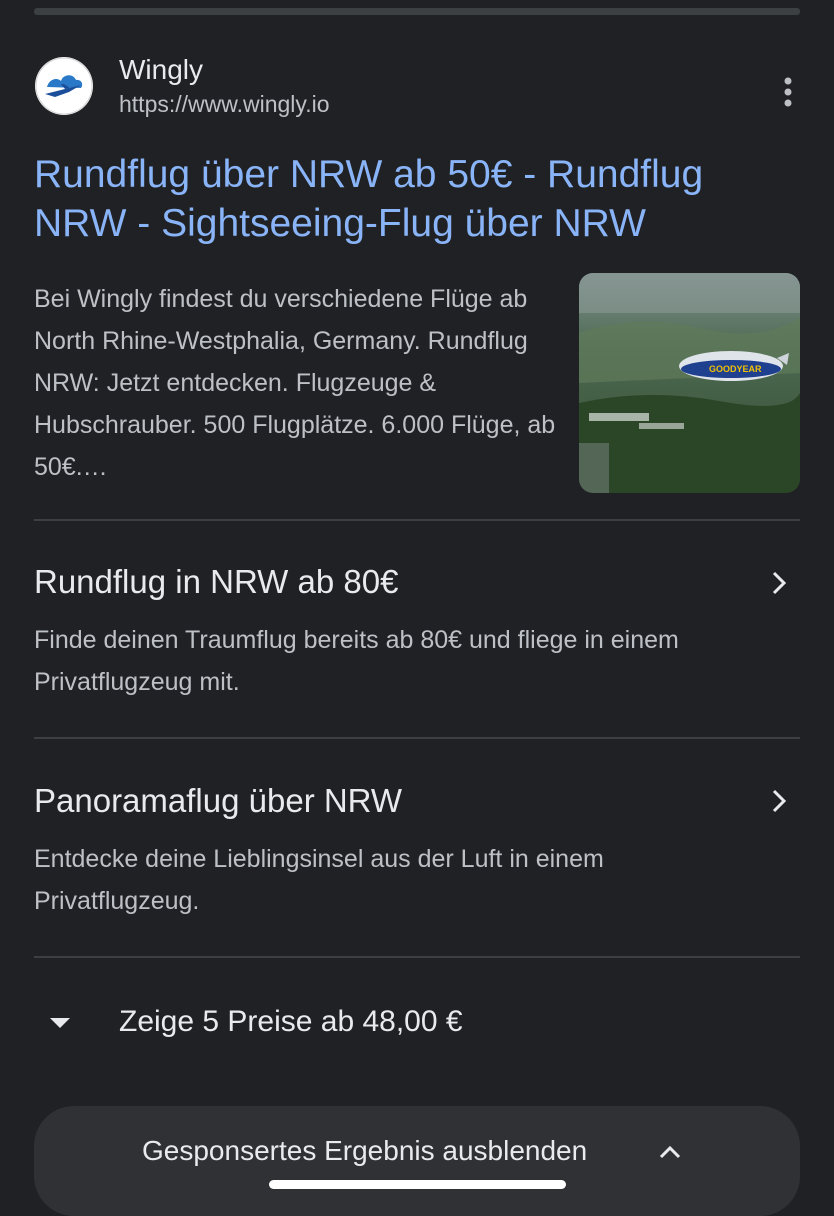 This screenshot has width=834, height=1216. Describe the element at coordinates (218, 801) in the screenshot. I see `sitelink-2-title: Panoramaflug über NRW` at that location.